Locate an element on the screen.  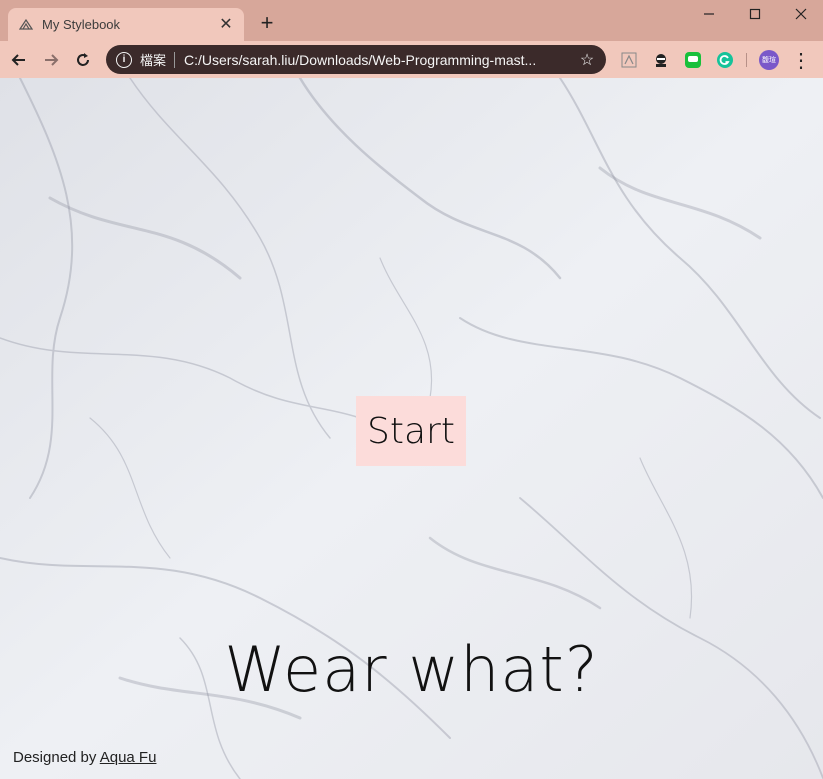
divider is located at coordinates (175, 59).